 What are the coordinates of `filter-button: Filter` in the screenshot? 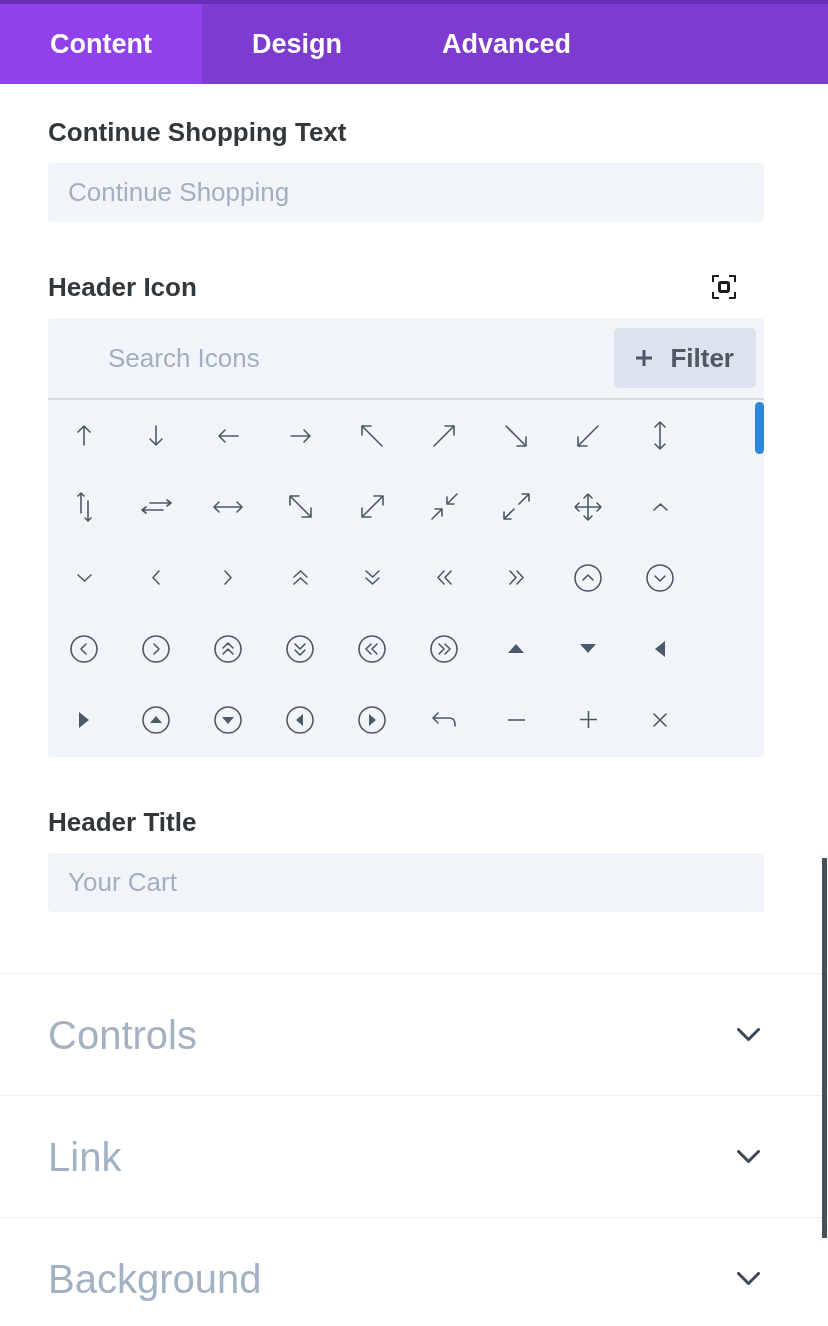 It's located at (685, 358).